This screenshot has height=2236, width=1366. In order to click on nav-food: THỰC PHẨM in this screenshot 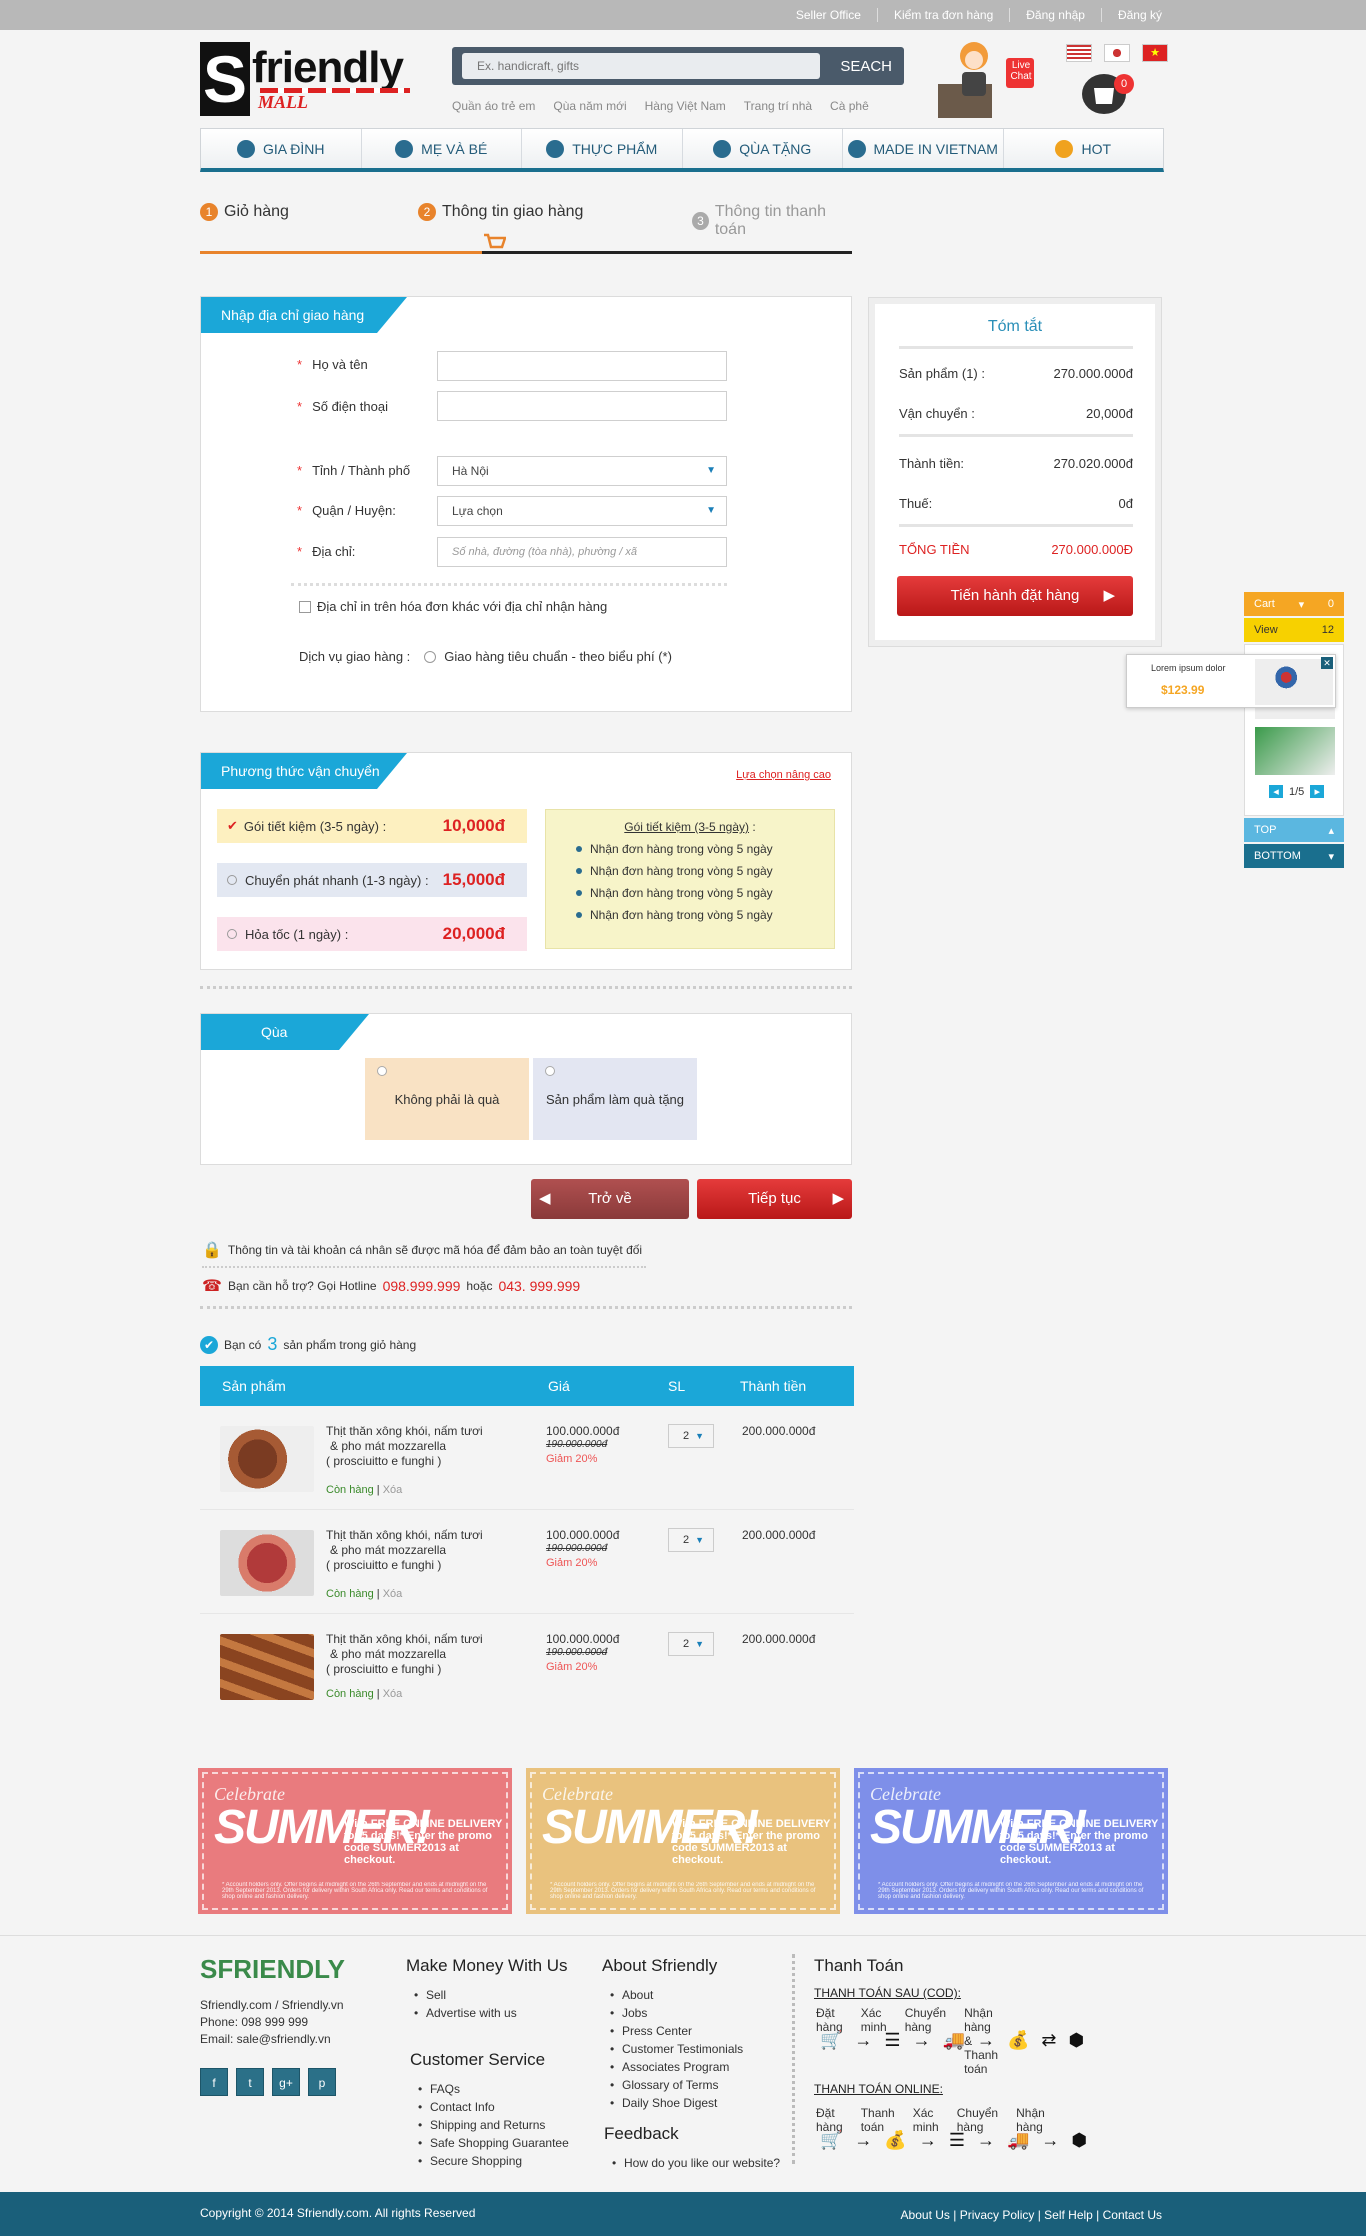, I will do `click(602, 148)`.